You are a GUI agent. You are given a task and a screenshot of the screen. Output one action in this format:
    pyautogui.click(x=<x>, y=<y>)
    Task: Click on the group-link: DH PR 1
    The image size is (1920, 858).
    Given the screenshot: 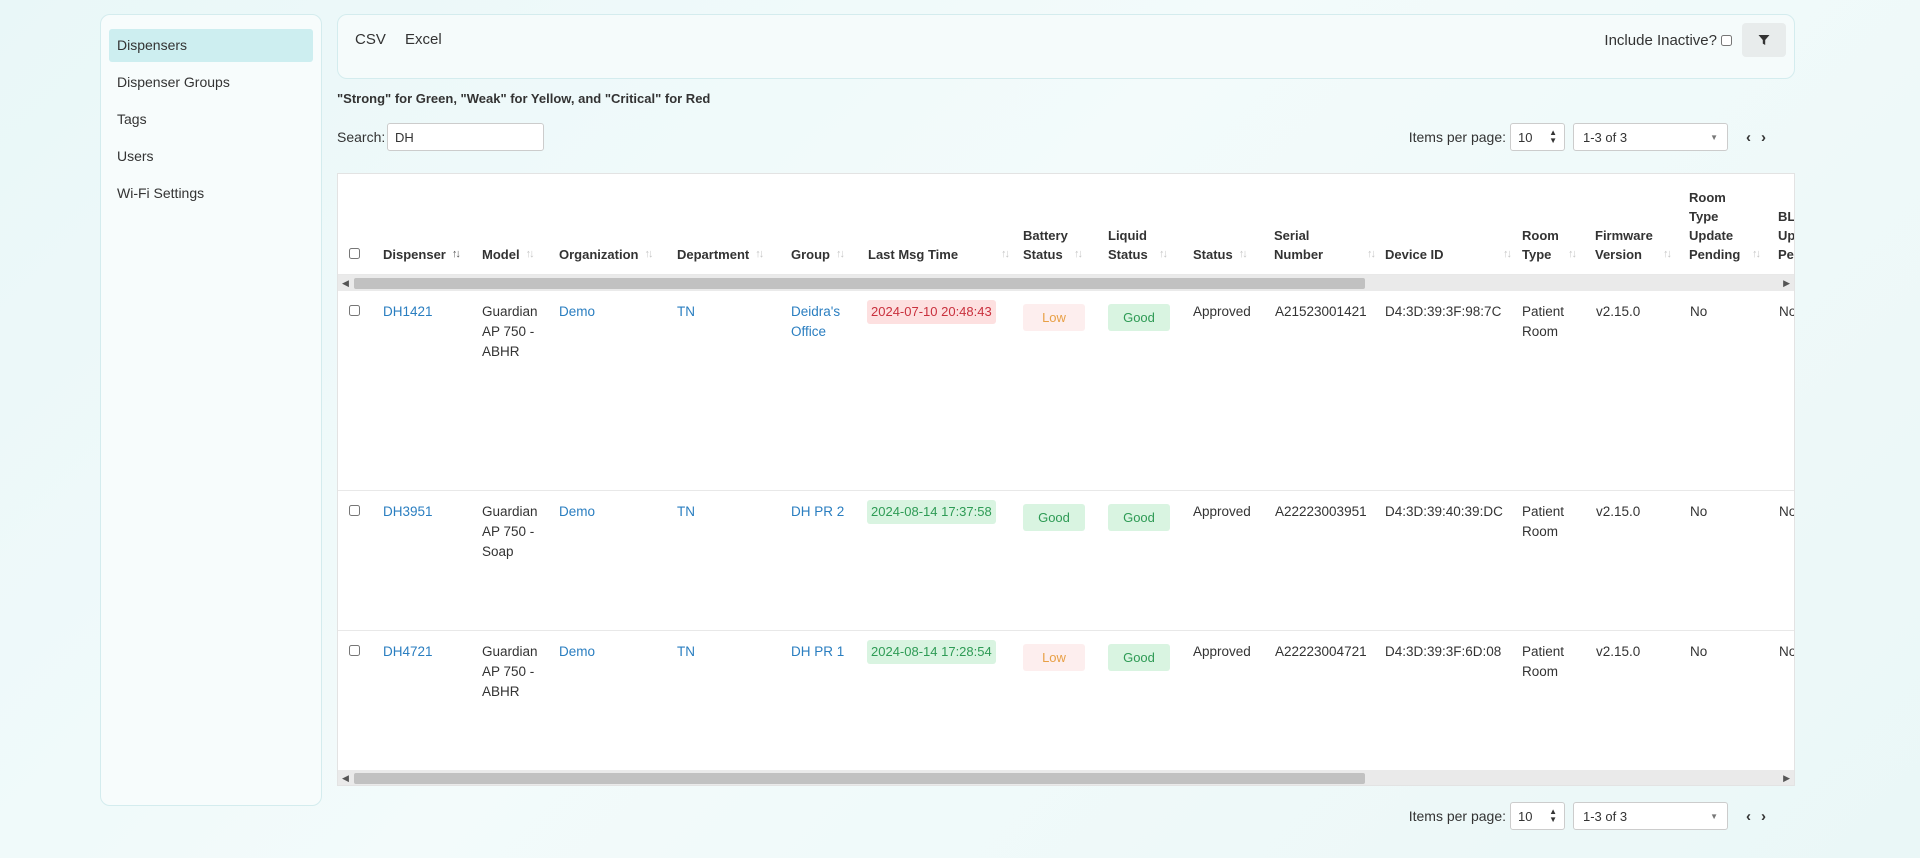 What is the action you would take?
    pyautogui.click(x=821, y=652)
    